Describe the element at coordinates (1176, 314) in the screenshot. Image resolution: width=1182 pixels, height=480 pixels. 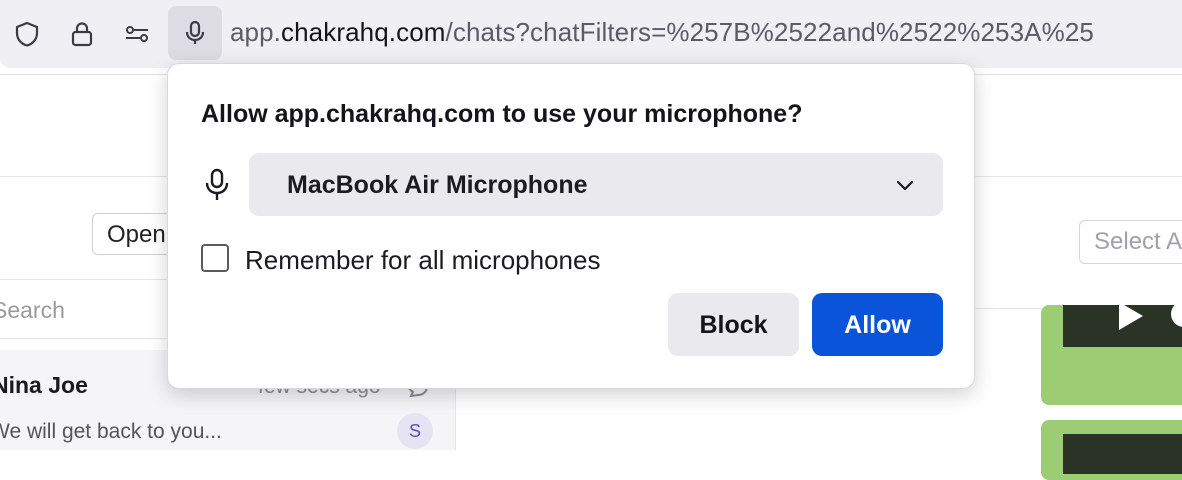
I see `progress-dot-icon` at that location.